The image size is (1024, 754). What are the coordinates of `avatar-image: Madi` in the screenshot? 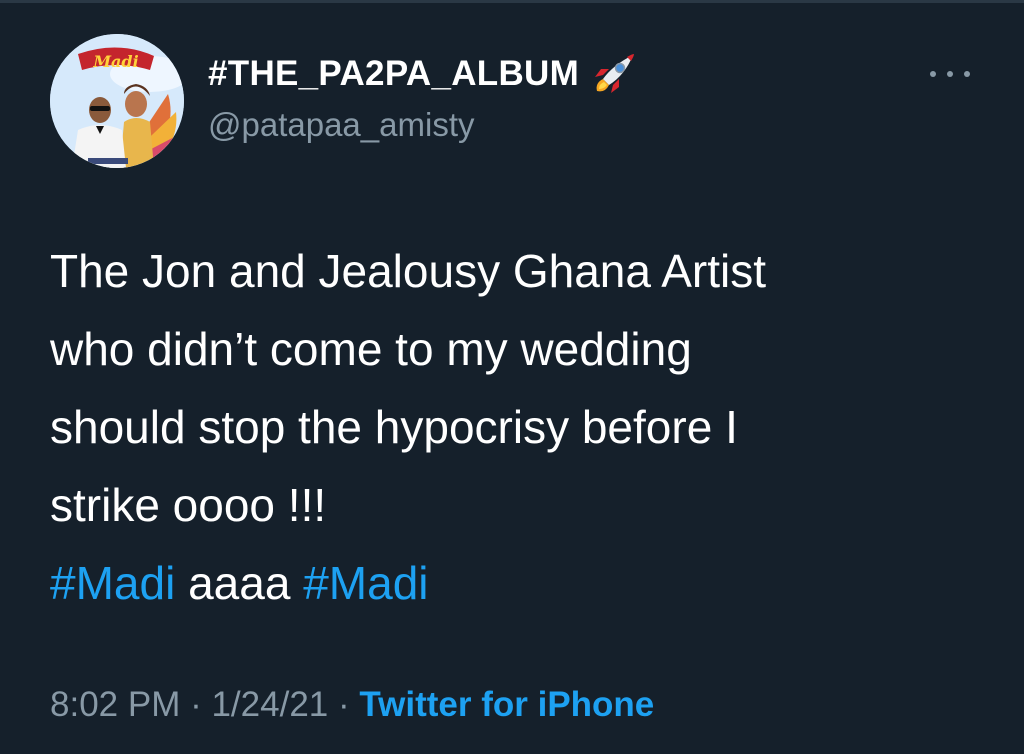 It's located at (117, 101).